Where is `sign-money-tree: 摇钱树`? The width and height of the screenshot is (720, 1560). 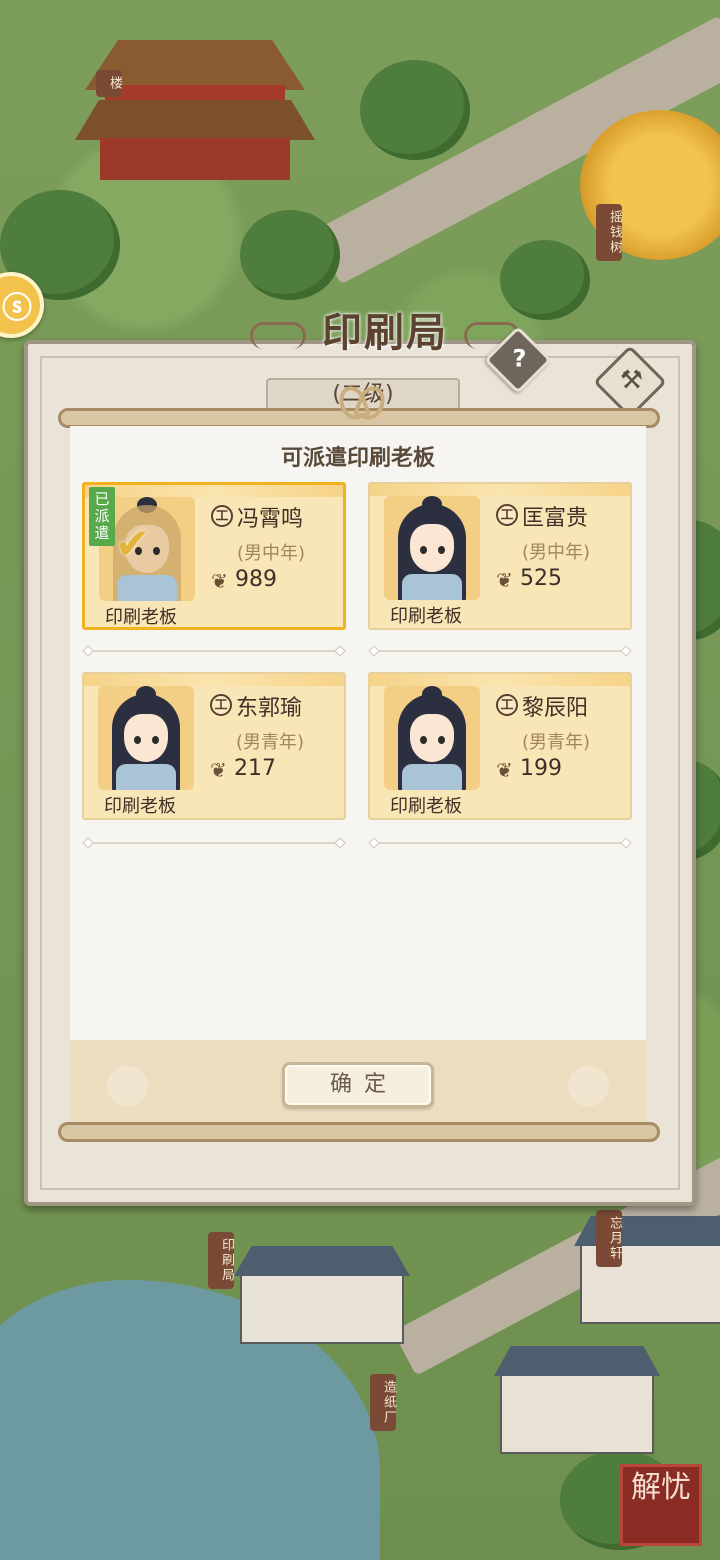 sign-money-tree: 摇钱树 is located at coordinates (609, 232).